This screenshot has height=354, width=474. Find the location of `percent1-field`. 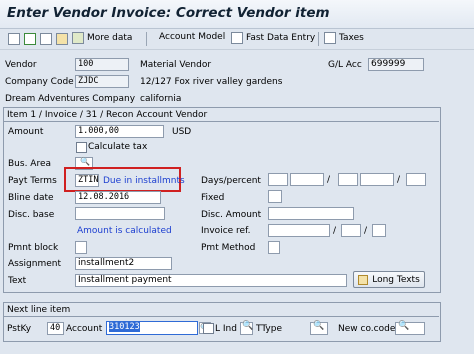

percent1-field is located at coordinates (307, 179).